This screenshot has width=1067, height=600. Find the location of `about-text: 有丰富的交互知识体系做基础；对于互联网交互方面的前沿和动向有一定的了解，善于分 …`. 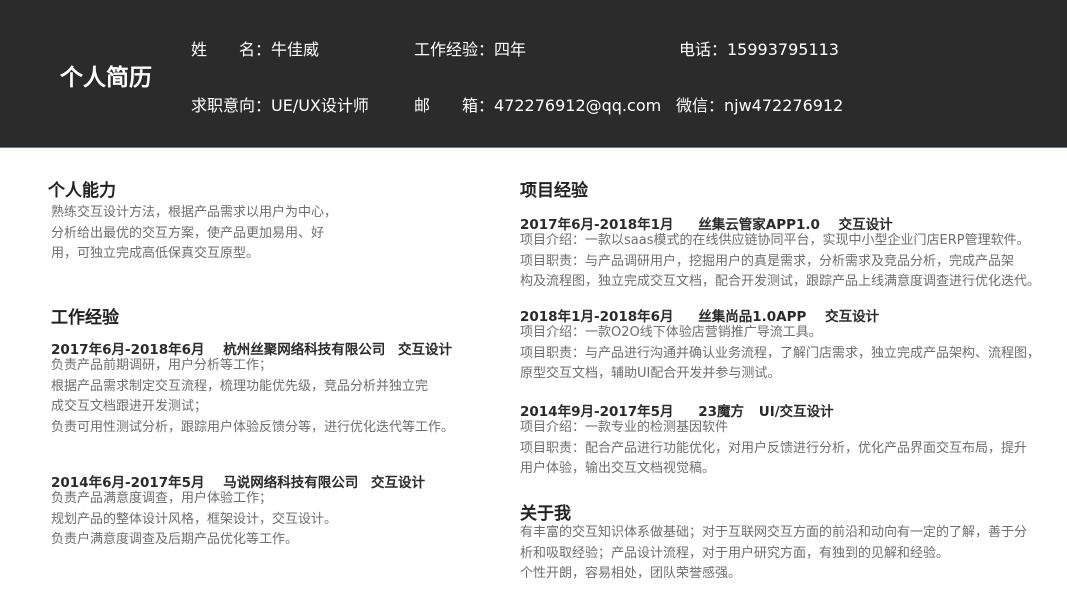

about-text: 有丰富的交互知识体系做基础；对于互联网交互方面的前沿和动向有一定的了解，善于分 … is located at coordinates (773, 554).